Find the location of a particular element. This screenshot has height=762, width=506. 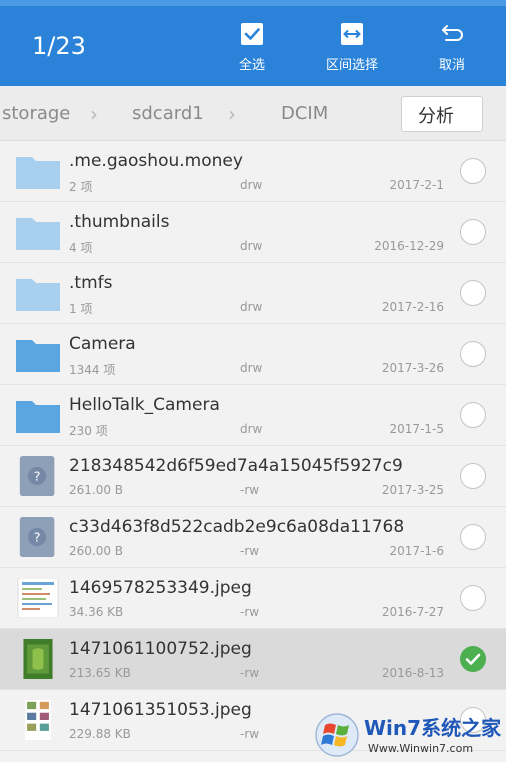

file-name: 1471061100752.jpeg is located at coordinates (160, 649).